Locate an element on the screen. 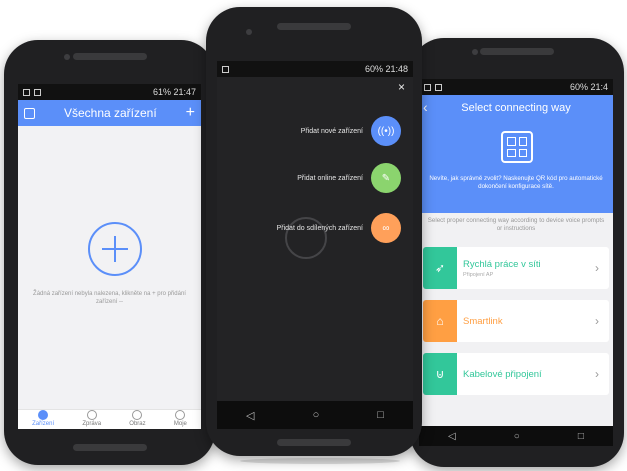  add-device-icon: + is located at coordinates (190, 113).